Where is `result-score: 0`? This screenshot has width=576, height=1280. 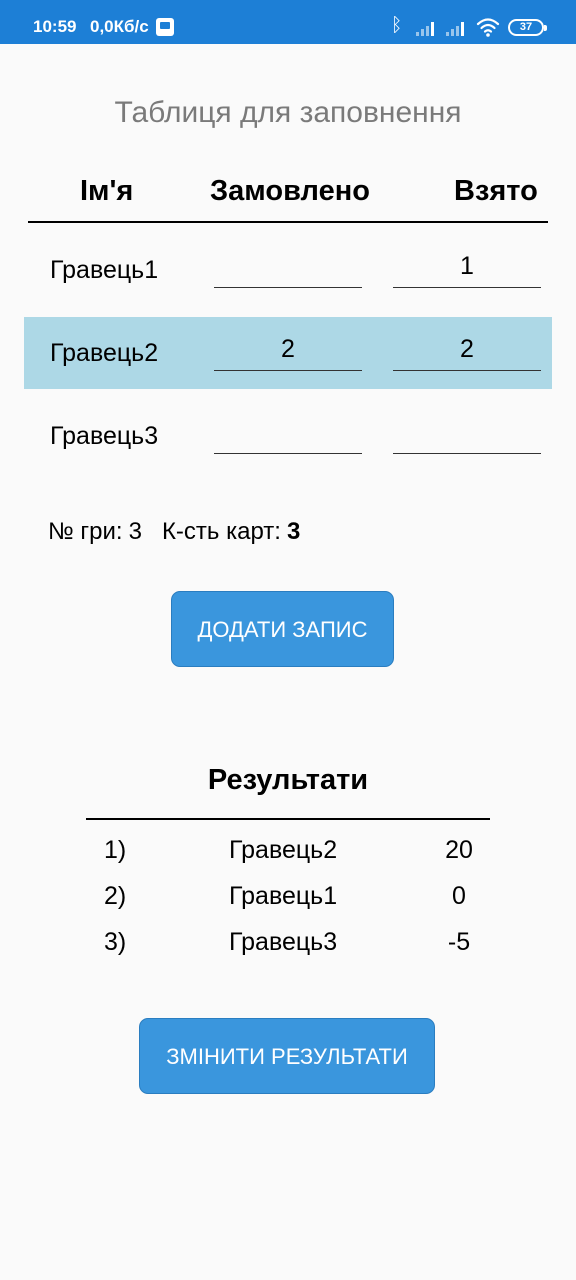 result-score: 0 is located at coordinates (459, 896).